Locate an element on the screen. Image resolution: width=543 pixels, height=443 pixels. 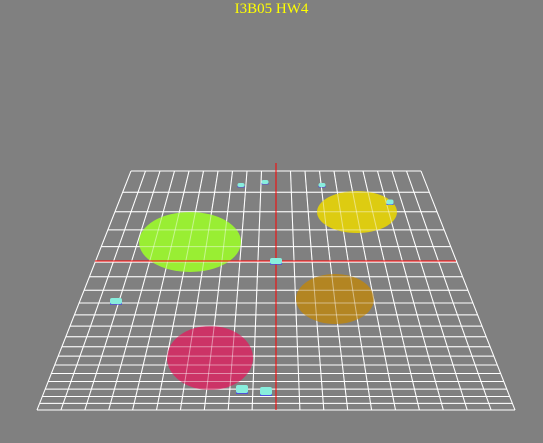
marker-right-edge is located at coordinates (390, 202).